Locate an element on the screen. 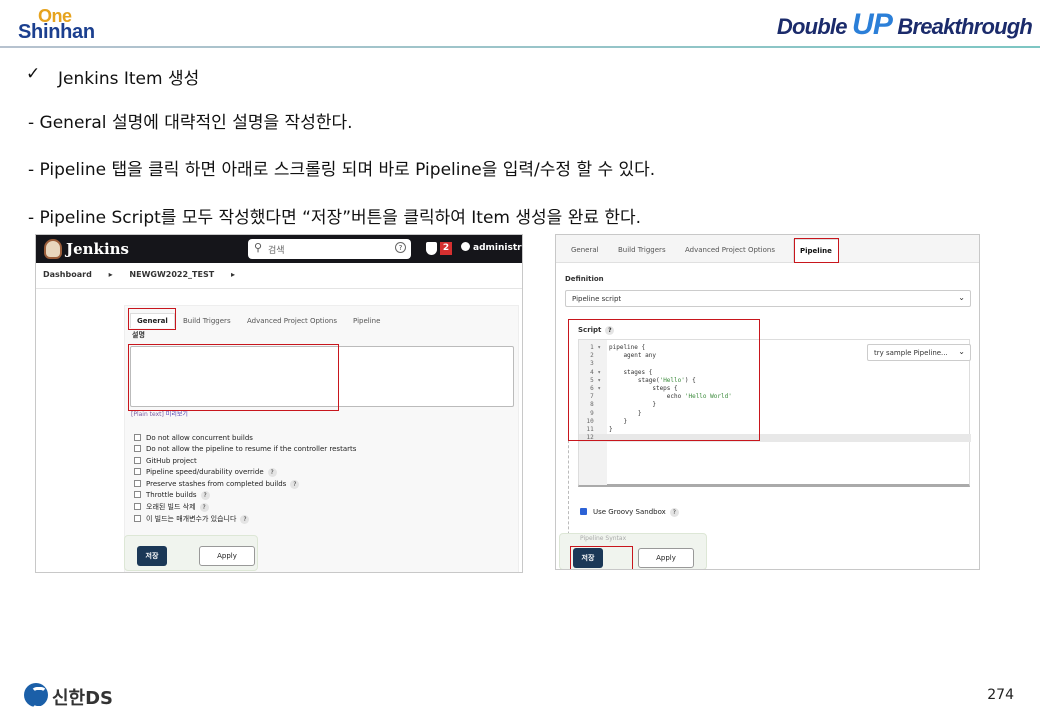  check-icon: ✓ is located at coordinates (33, 74).